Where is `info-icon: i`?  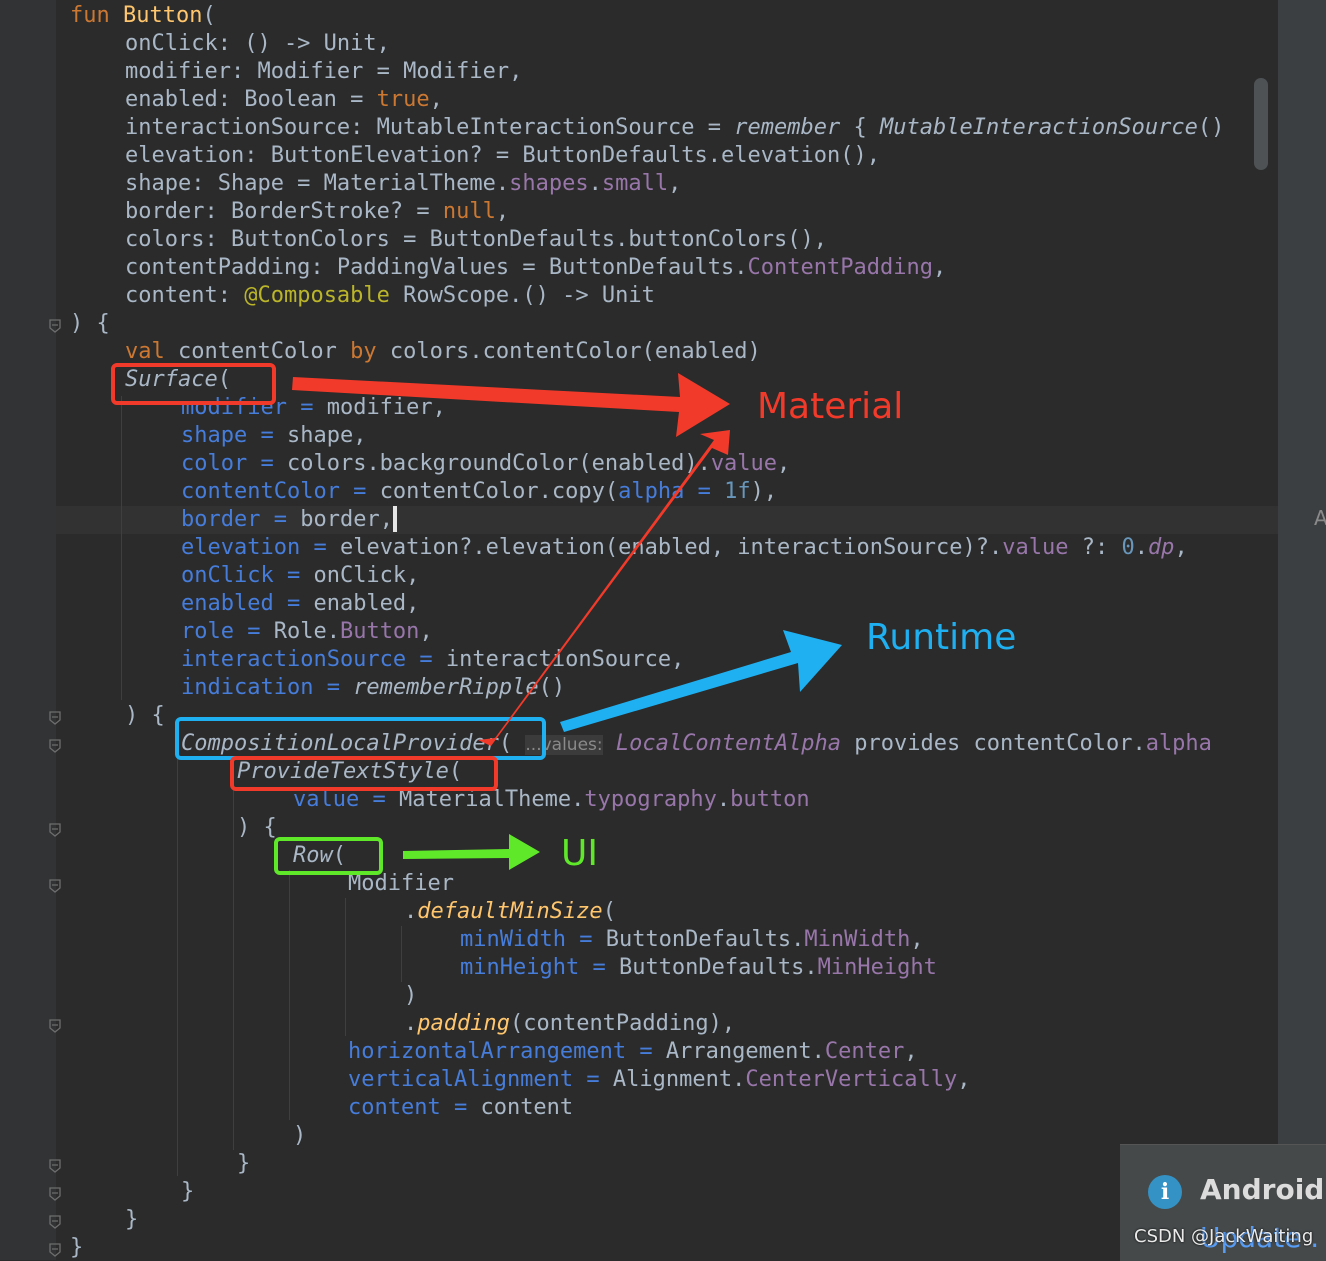 info-icon: i is located at coordinates (1165, 1192).